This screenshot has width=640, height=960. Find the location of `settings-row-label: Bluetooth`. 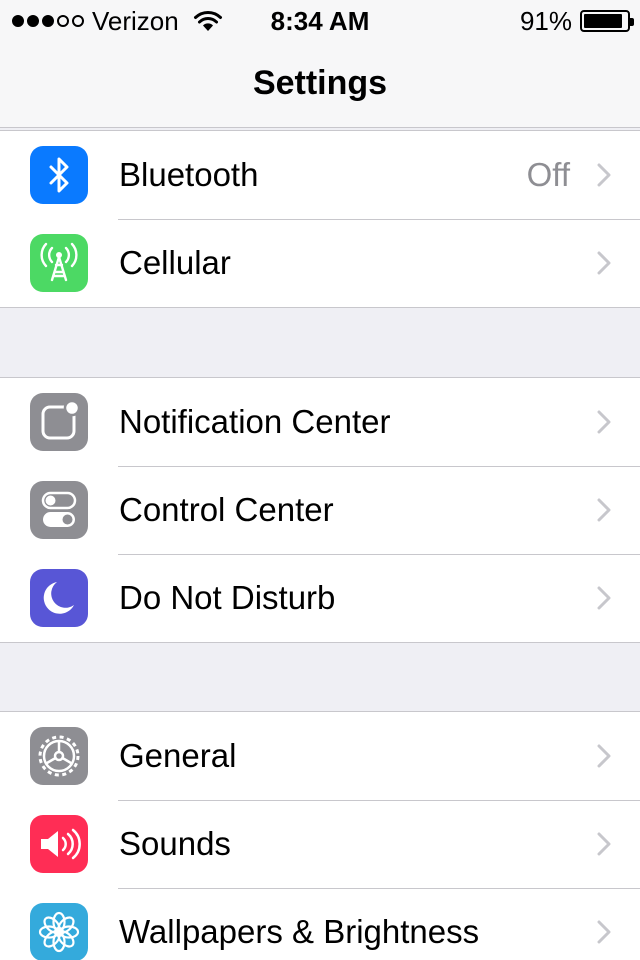

settings-row-label: Bluetooth is located at coordinates (189, 174).